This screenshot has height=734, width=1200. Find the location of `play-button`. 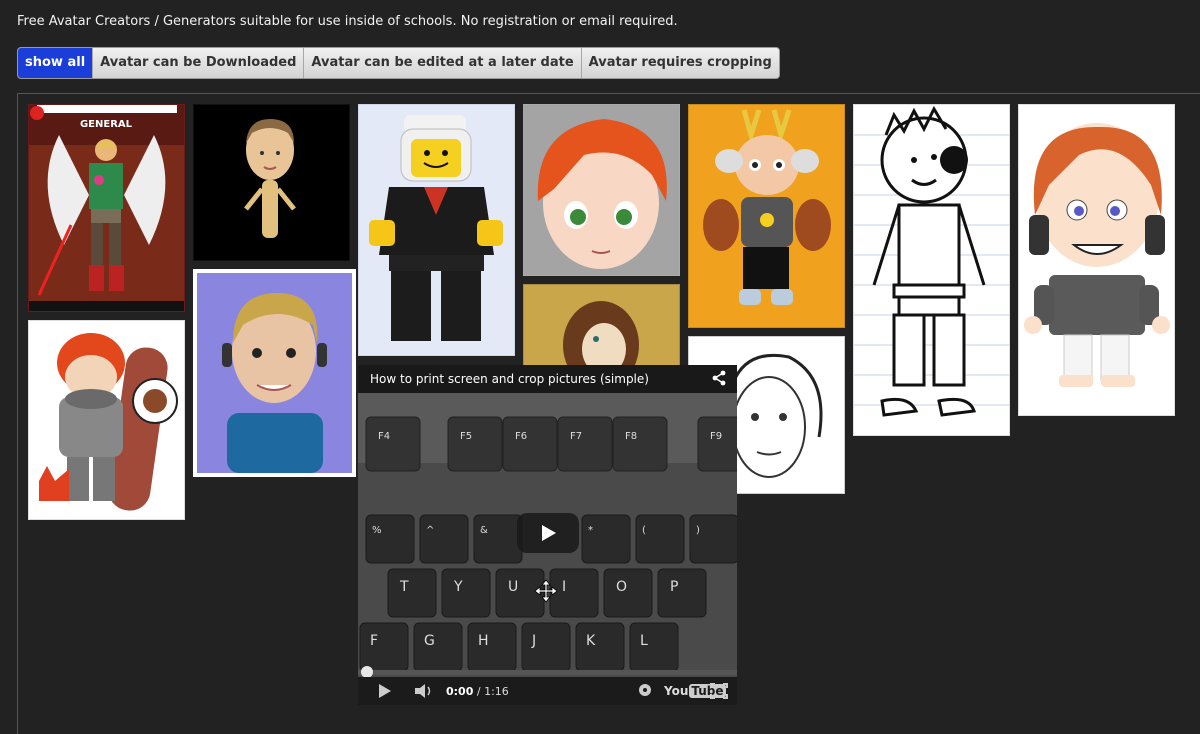

play-button is located at coordinates (548, 533).